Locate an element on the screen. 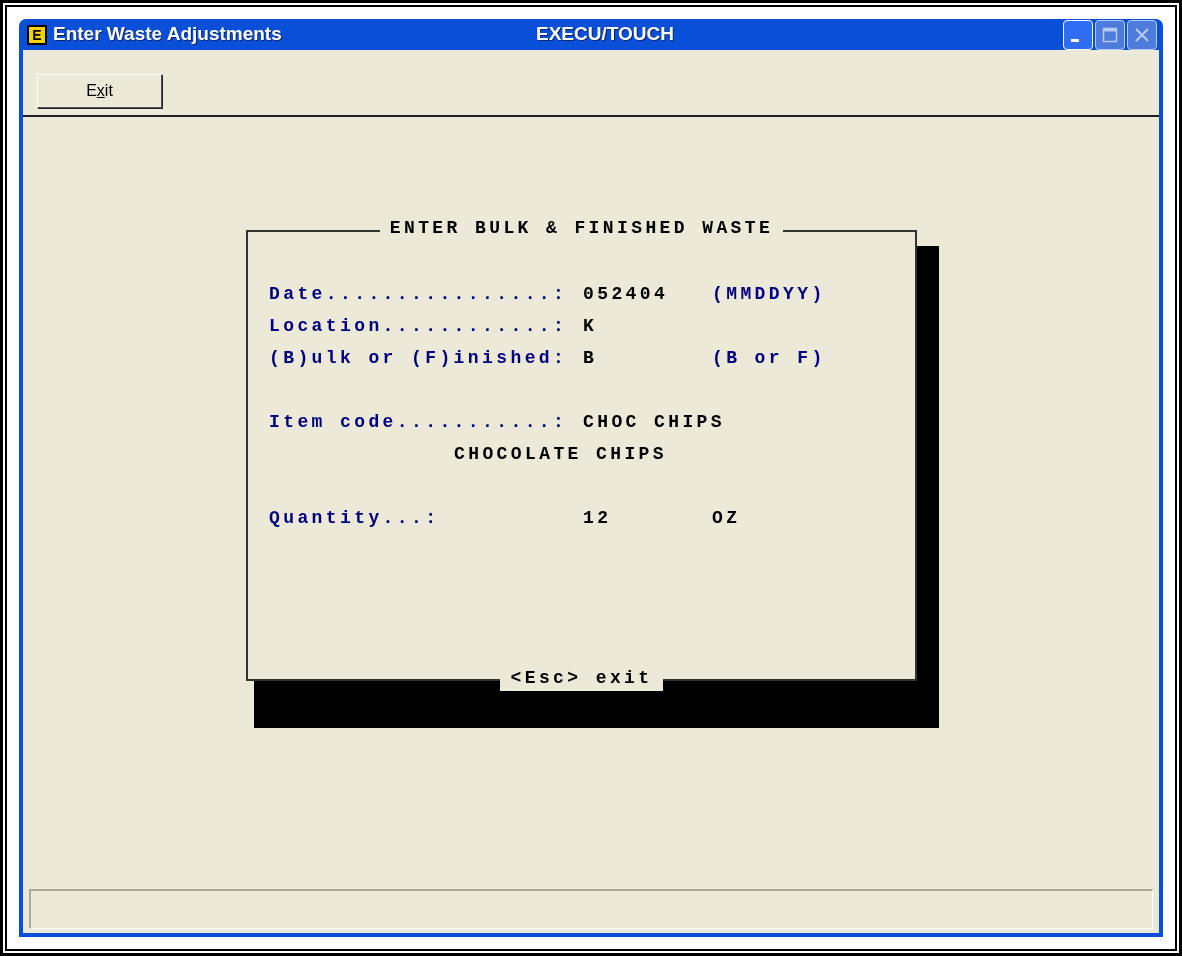  field-label: Quantity...: is located at coordinates (355, 518).